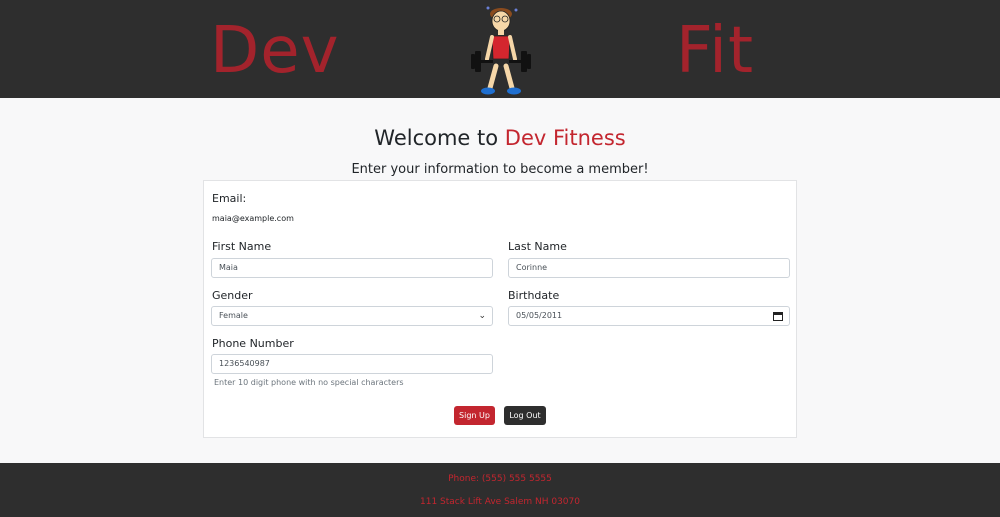 Image resolution: width=1000 pixels, height=517 pixels. Describe the element at coordinates (715, 51) in the screenshot. I see `brand-fit: Fit` at that location.